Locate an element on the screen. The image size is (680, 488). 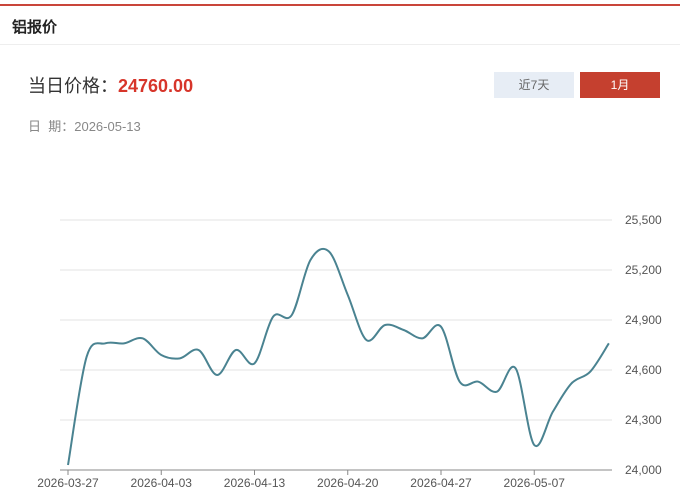
x-tick-label: 2026-03-27 is located at coordinates (68, 482).